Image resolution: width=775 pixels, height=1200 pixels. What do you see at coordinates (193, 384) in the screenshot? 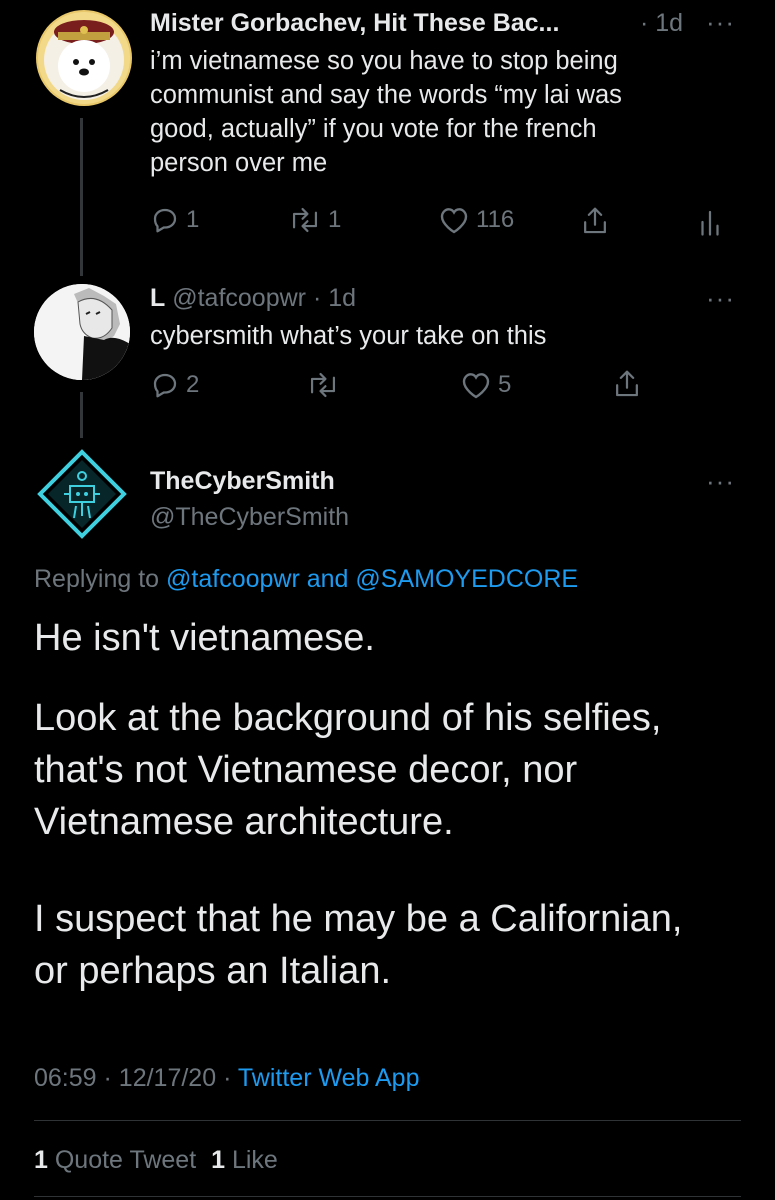
I see `reply-count: 2` at bounding box center [193, 384].